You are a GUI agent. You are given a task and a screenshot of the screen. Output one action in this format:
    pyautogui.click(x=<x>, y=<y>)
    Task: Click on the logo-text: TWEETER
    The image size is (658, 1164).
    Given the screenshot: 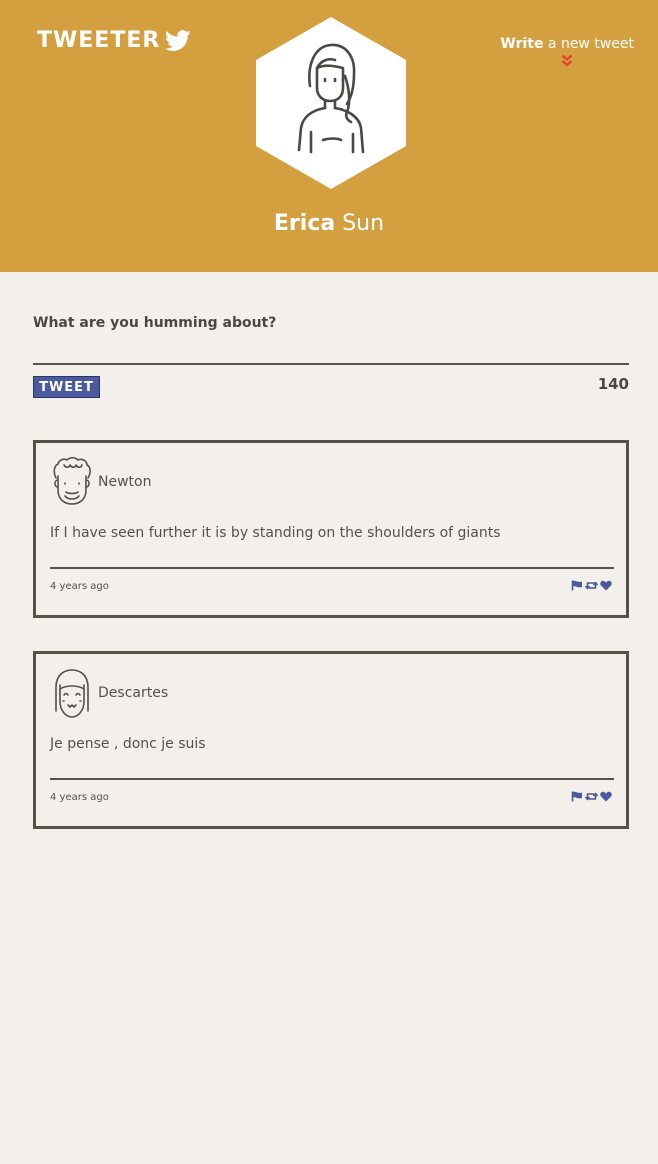 What is the action you would take?
    pyautogui.click(x=99, y=40)
    